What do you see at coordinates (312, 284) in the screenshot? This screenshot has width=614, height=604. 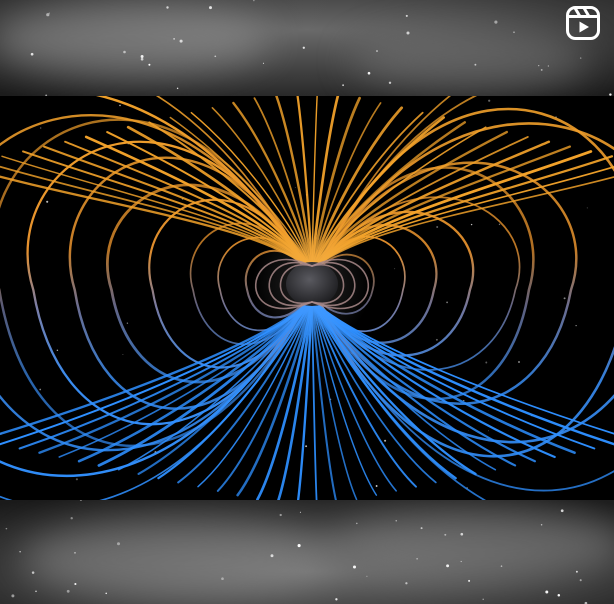 I see `planet` at bounding box center [312, 284].